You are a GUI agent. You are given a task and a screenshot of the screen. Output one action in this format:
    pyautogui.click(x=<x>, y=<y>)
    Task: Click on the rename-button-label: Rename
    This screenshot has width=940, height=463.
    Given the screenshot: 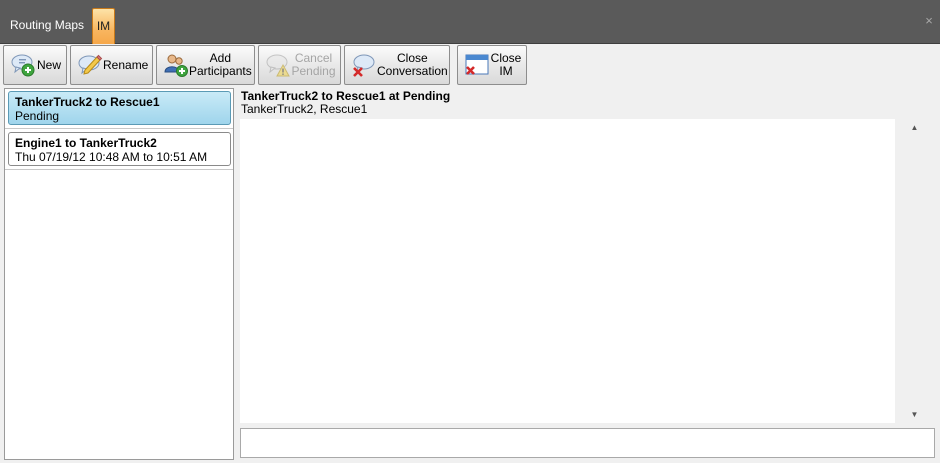 What is the action you would take?
    pyautogui.click(x=126, y=64)
    